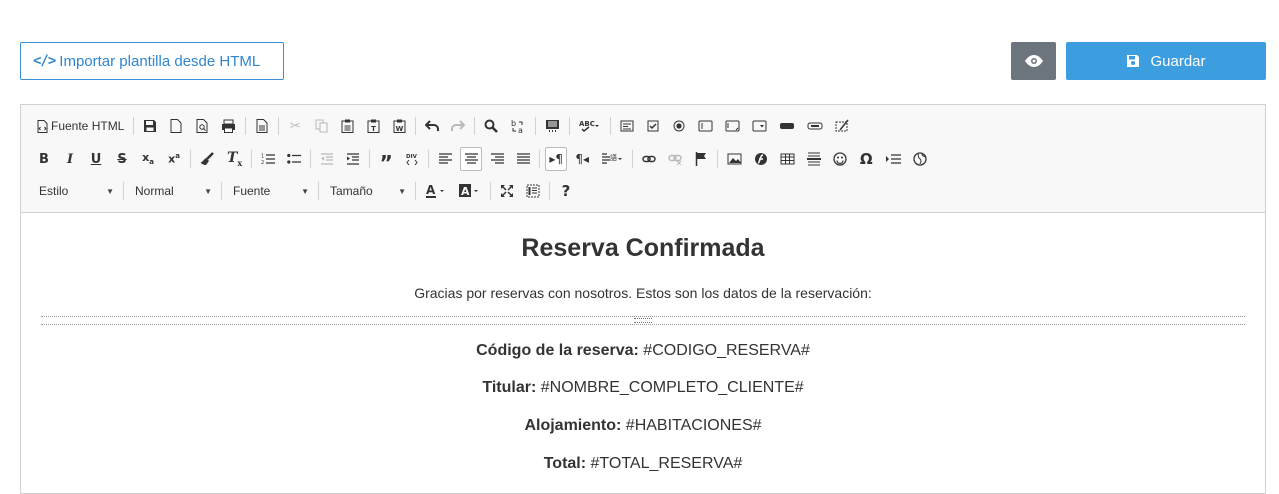 This screenshot has height=494, width=1279. Describe the element at coordinates (207, 159) in the screenshot. I see `copy-format-button` at that location.